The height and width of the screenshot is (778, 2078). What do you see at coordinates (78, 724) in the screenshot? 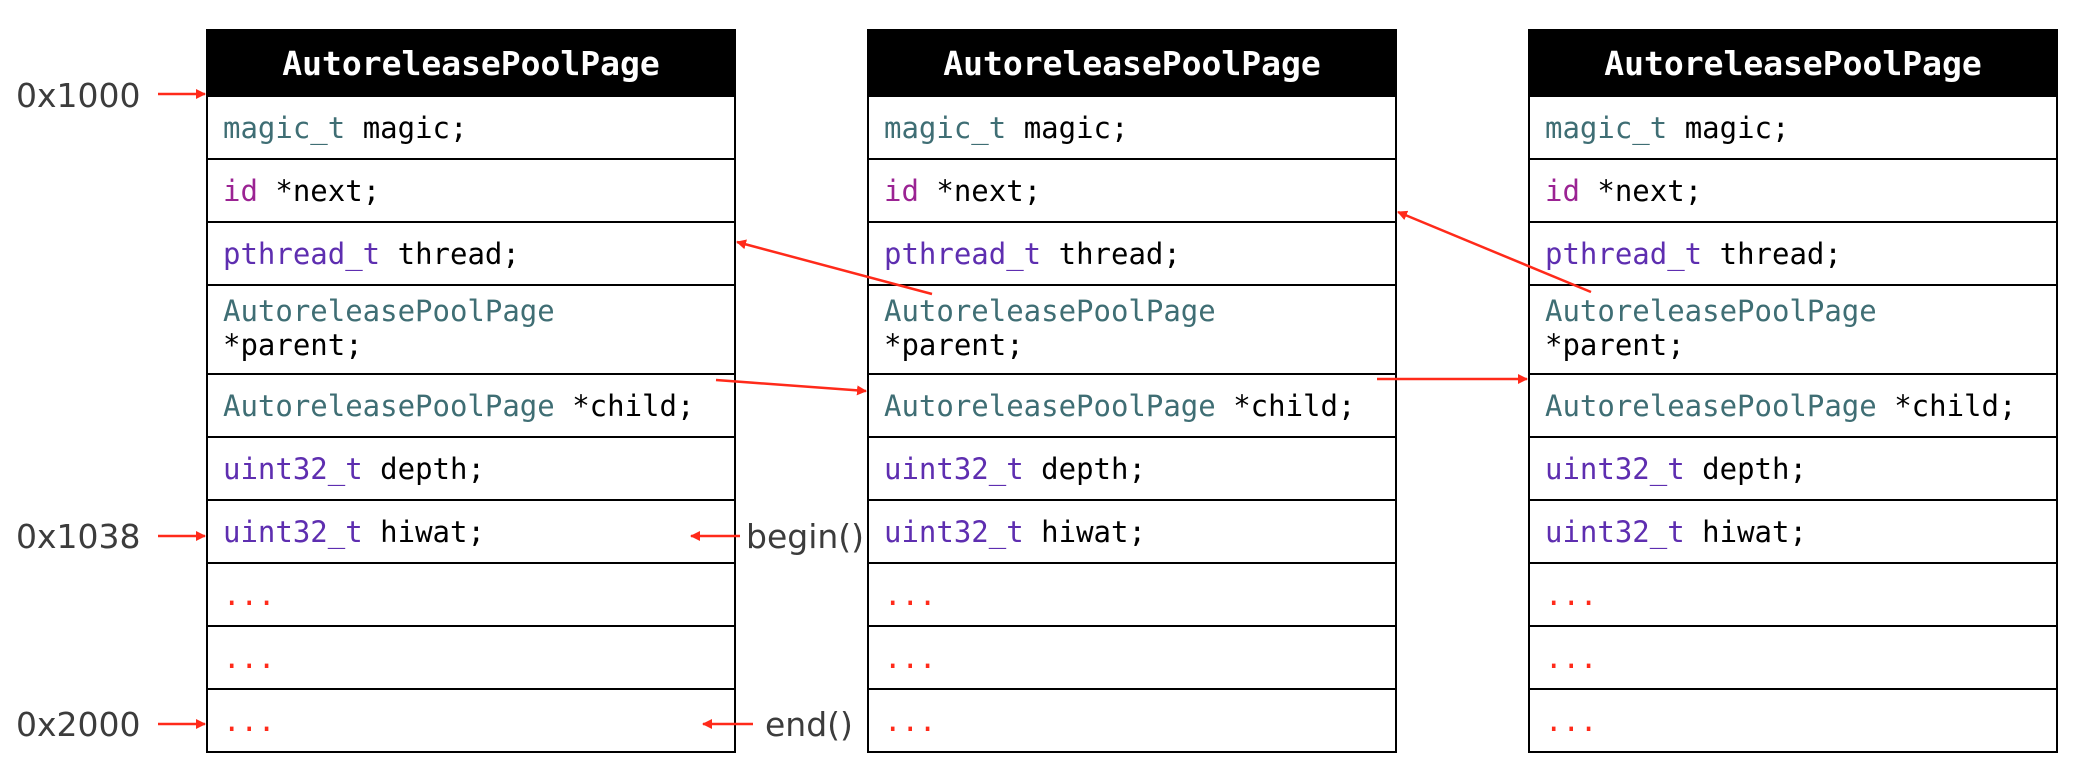
I see `address-label-end: 0x2000` at bounding box center [78, 724].